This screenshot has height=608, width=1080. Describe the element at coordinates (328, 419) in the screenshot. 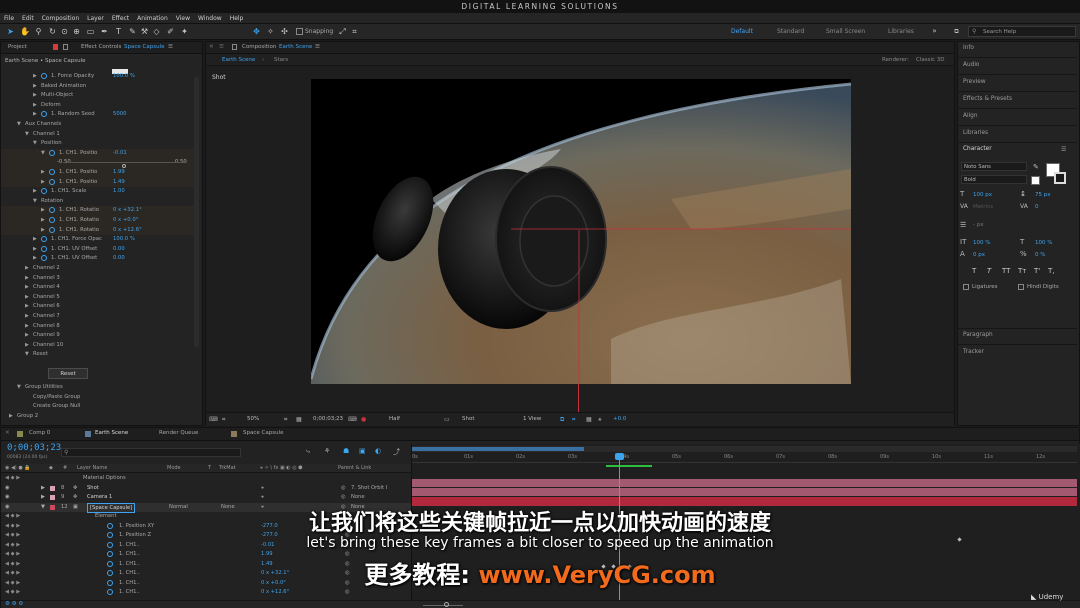

I see `current-time-readout: 0;00;03;23` at that location.